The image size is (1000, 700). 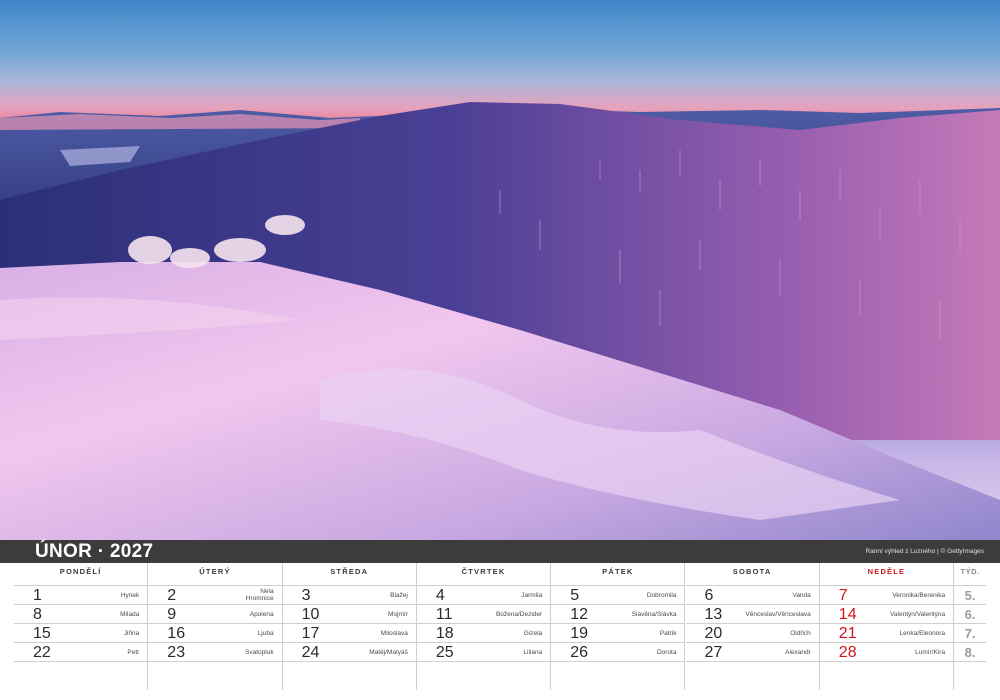 What do you see at coordinates (918, 614) in the screenshot?
I see `nameday-label: Valentýn/Valentýna` at bounding box center [918, 614].